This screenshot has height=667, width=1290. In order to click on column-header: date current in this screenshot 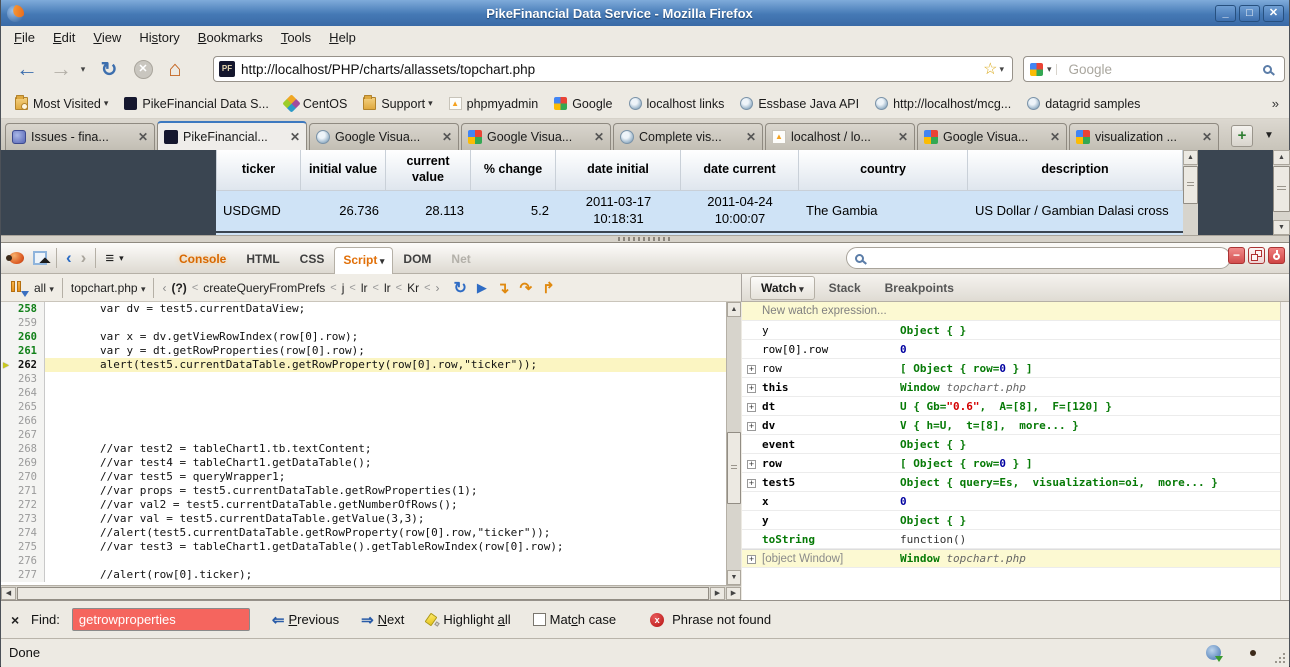, I will do `click(740, 170)`.